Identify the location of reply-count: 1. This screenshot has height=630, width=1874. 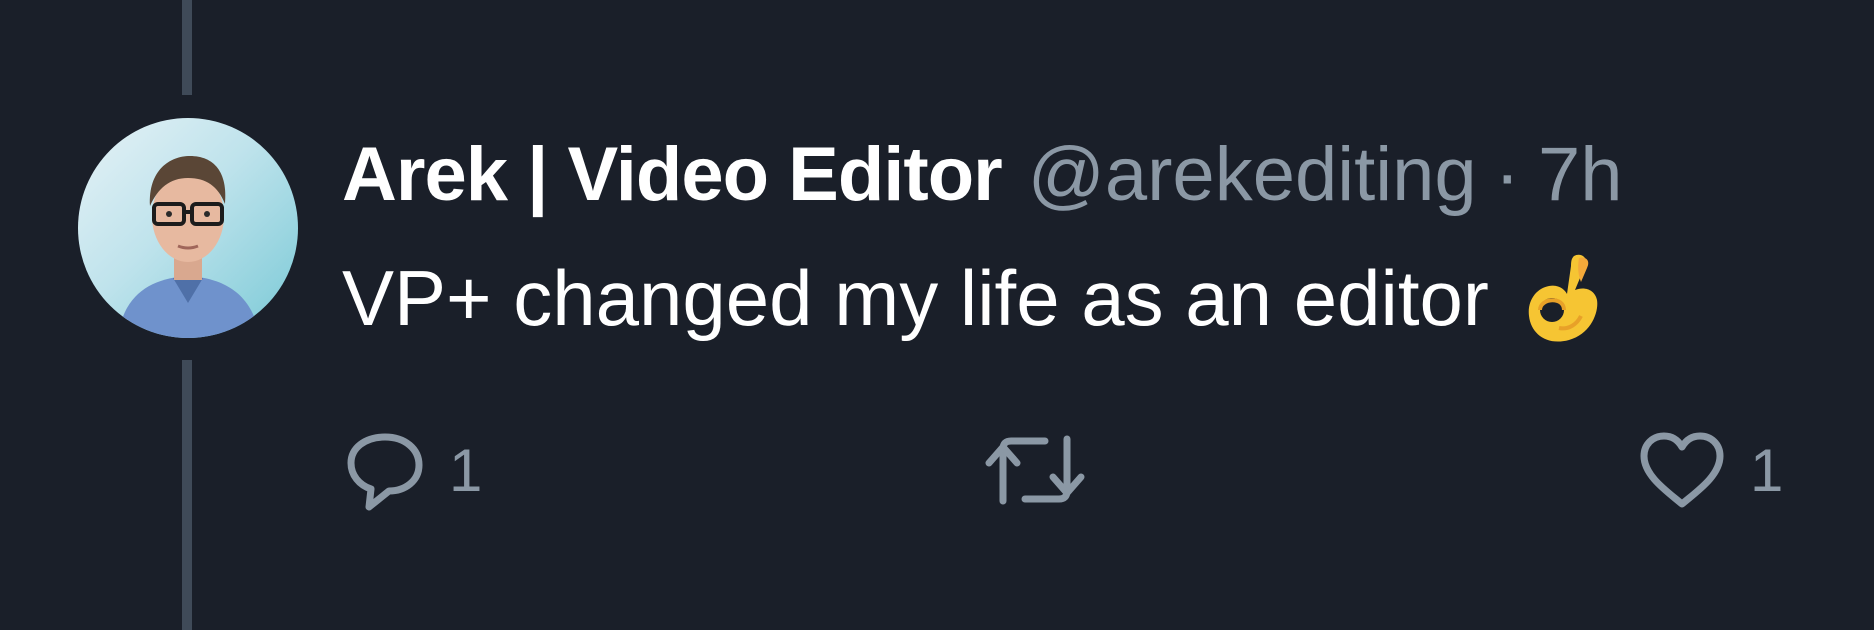
(466, 470).